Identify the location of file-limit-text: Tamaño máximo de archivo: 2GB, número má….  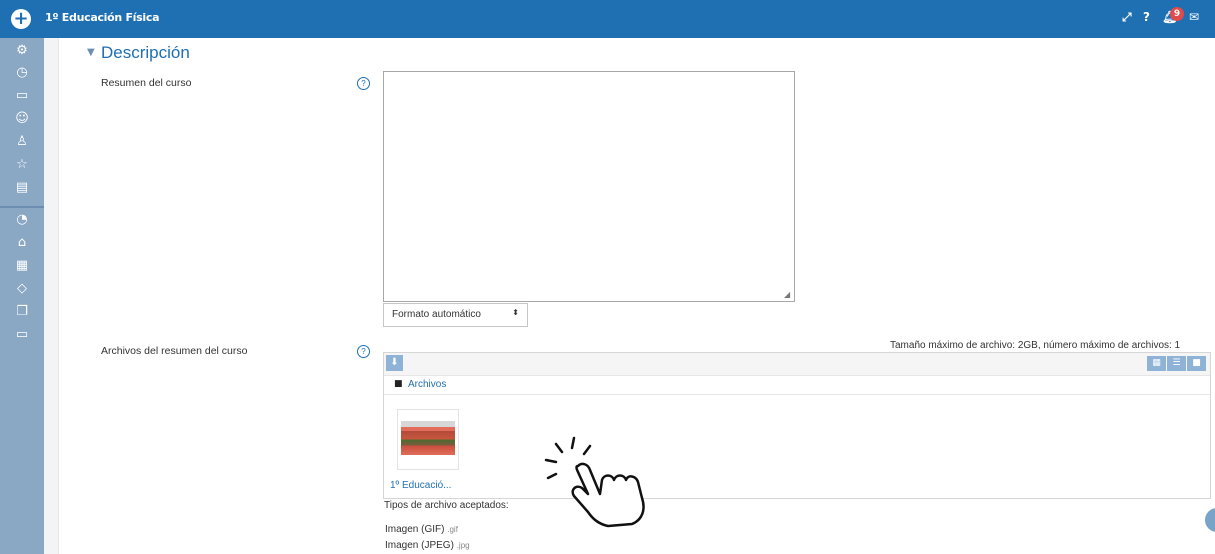
(1035, 345).